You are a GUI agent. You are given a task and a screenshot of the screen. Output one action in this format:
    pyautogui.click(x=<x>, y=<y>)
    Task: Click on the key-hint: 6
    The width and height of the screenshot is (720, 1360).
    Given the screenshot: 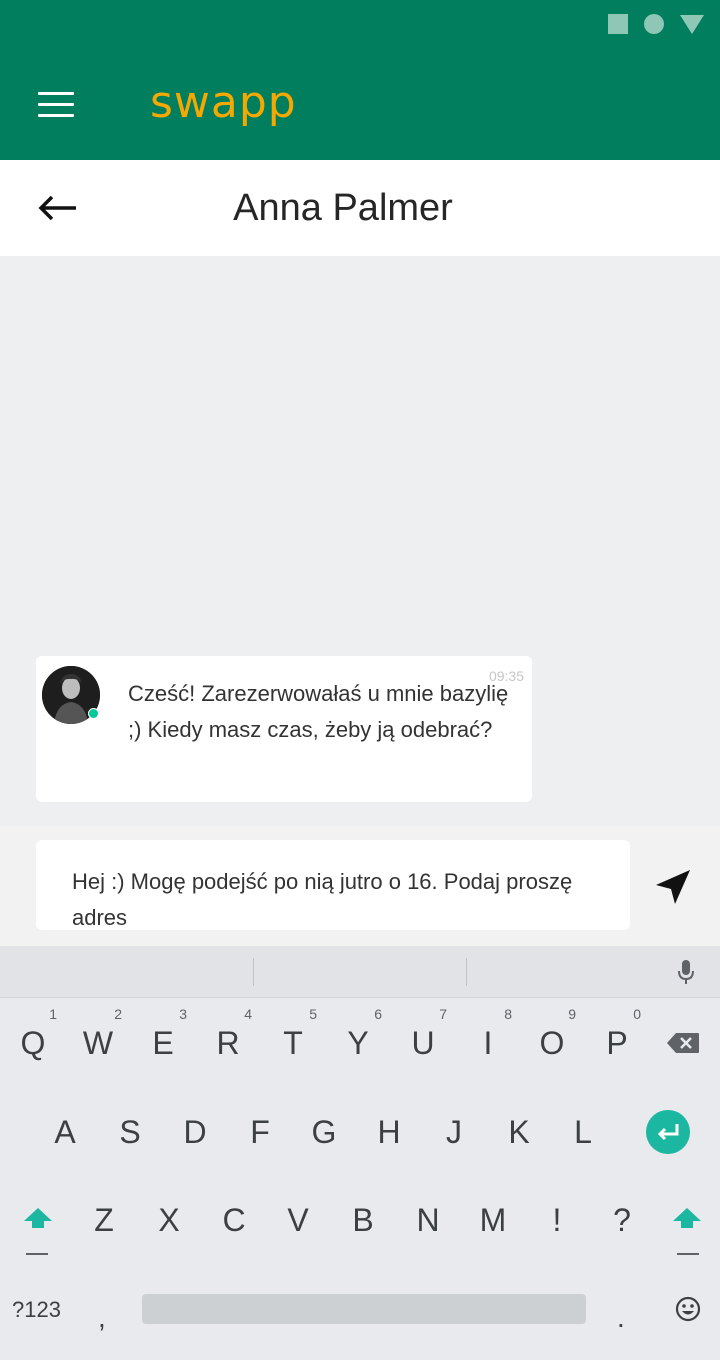 What is the action you would take?
    pyautogui.click(x=378, y=1014)
    